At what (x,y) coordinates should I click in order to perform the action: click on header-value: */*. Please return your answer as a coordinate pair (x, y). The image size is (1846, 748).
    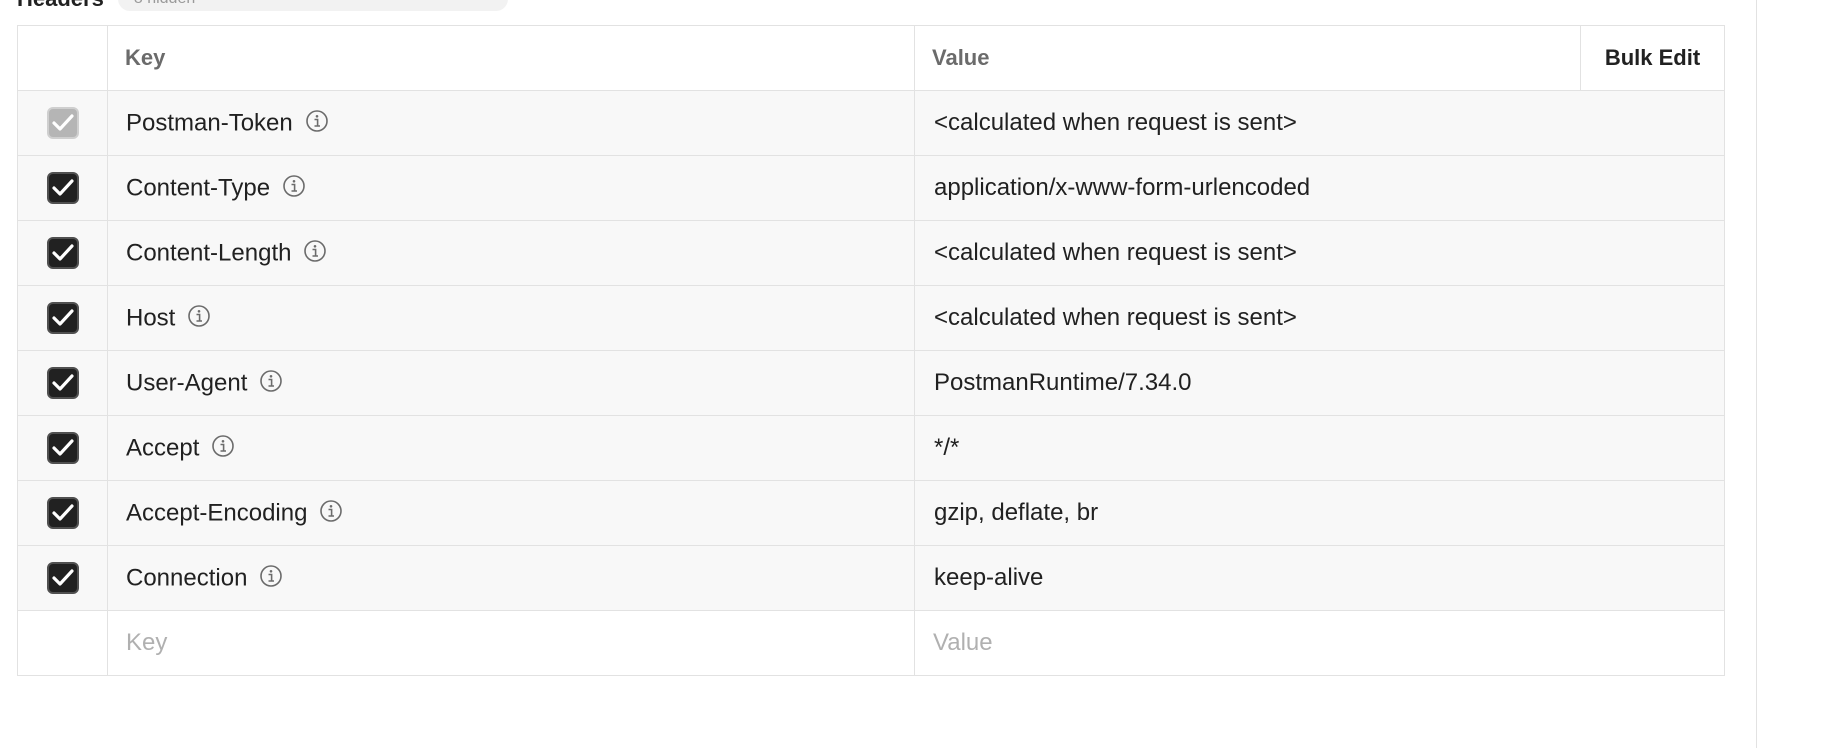
    Looking at the image, I should click on (1319, 448).